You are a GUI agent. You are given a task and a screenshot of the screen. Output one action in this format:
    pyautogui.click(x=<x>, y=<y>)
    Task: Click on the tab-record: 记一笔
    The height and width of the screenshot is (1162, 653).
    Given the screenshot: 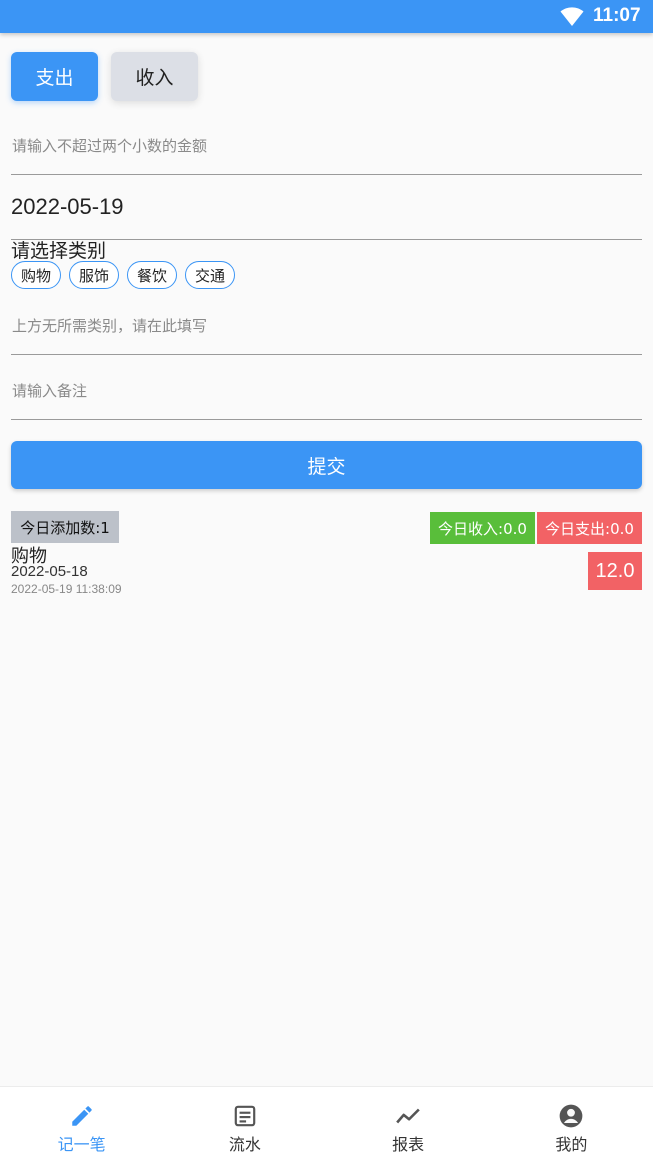 What is the action you would take?
    pyautogui.click(x=81, y=1124)
    